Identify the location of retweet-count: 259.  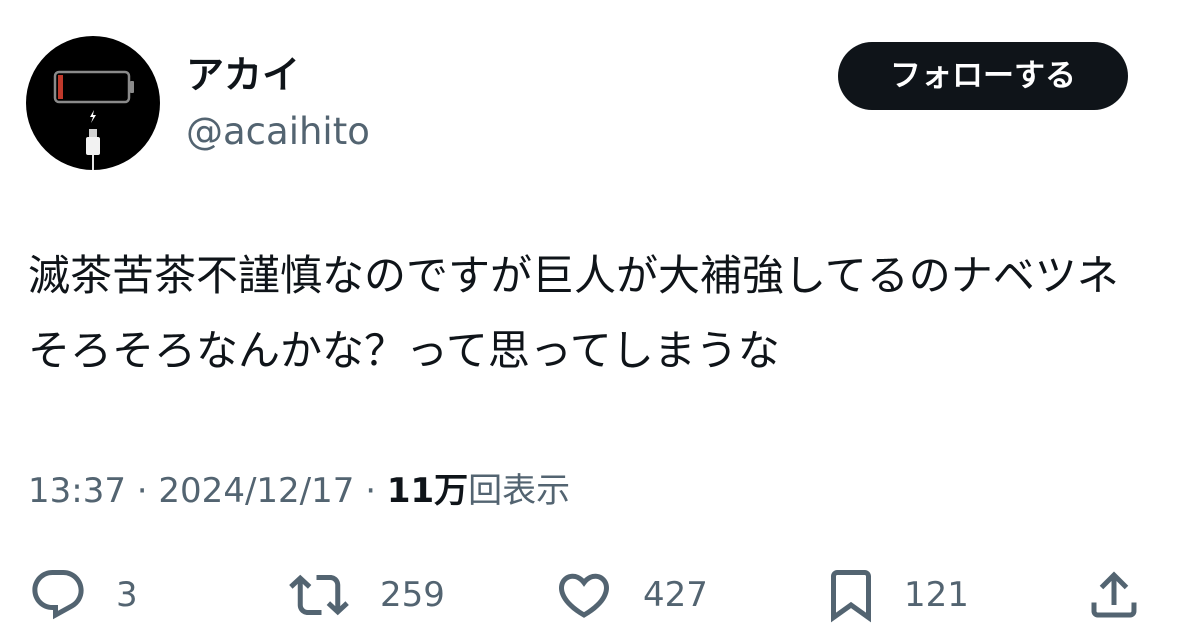
(412, 595).